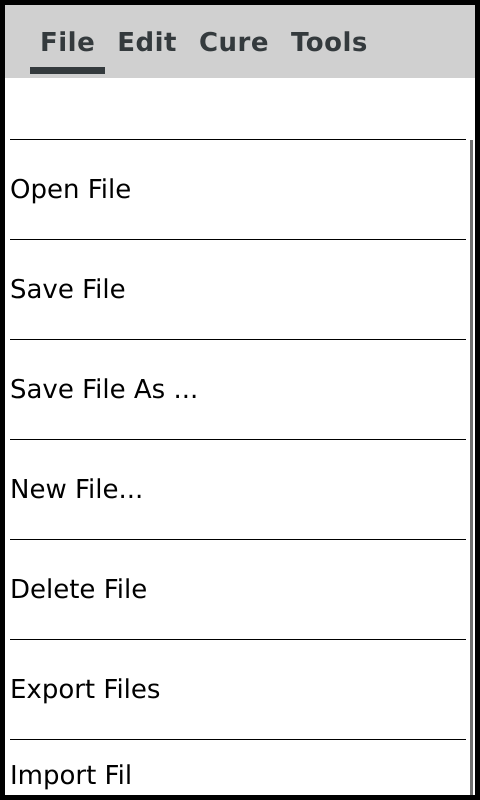 This screenshot has height=800, width=480. Describe the element at coordinates (238, 690) in the screenshot. I see `menu-item: Export Files` at that location.